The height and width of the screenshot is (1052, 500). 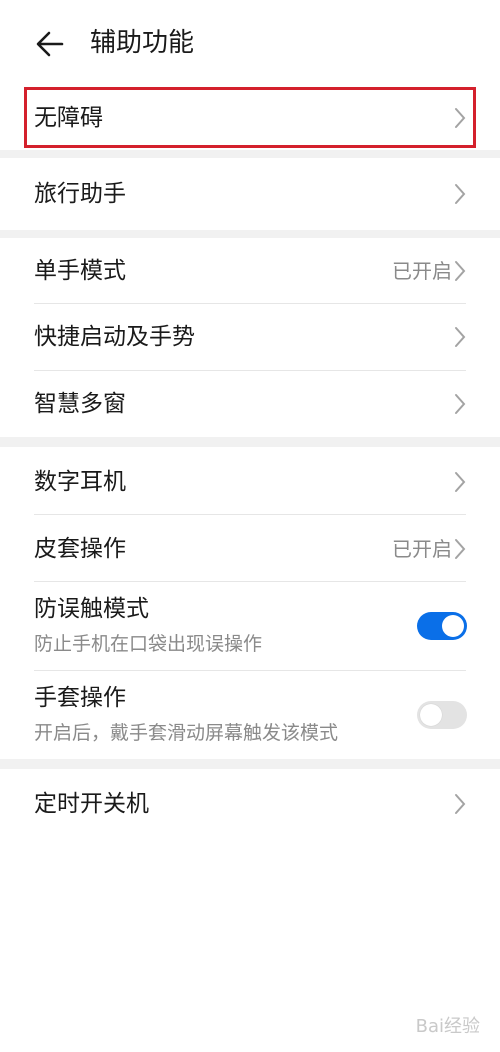 What do you see at coordinates (91, 804) in the screenshot?
I see `menu-item-label: 定时开关机` at bounding box center [91, 804].